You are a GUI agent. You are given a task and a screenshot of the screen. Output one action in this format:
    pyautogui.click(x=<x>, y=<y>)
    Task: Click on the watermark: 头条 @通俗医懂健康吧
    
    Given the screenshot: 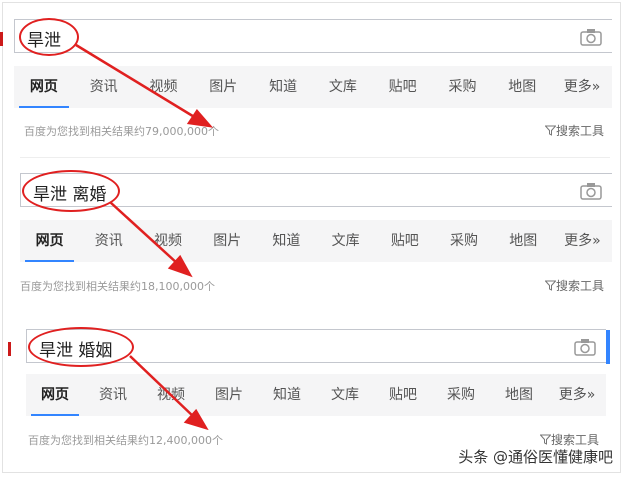 What is the action you would take?
    pyautogui.click(x=535, y=457)
    